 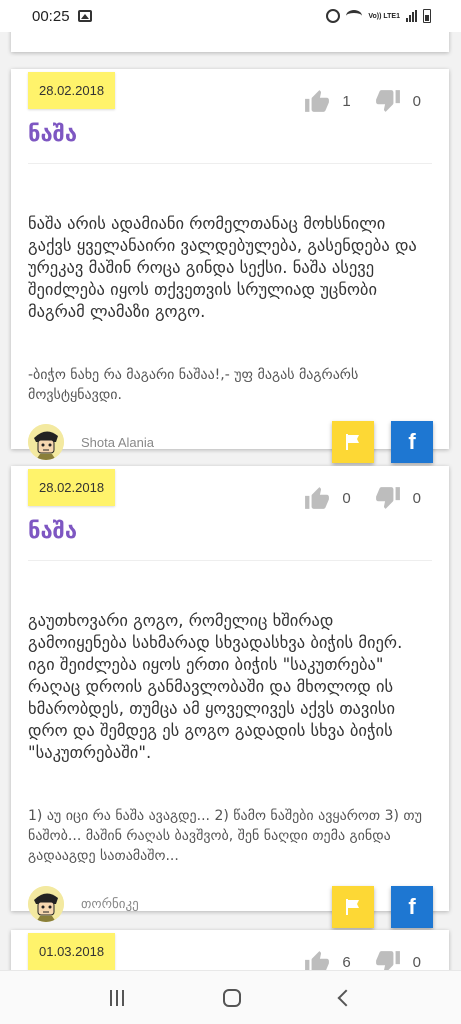 I want to click on like-button: 1, so click(x=327, y=101).